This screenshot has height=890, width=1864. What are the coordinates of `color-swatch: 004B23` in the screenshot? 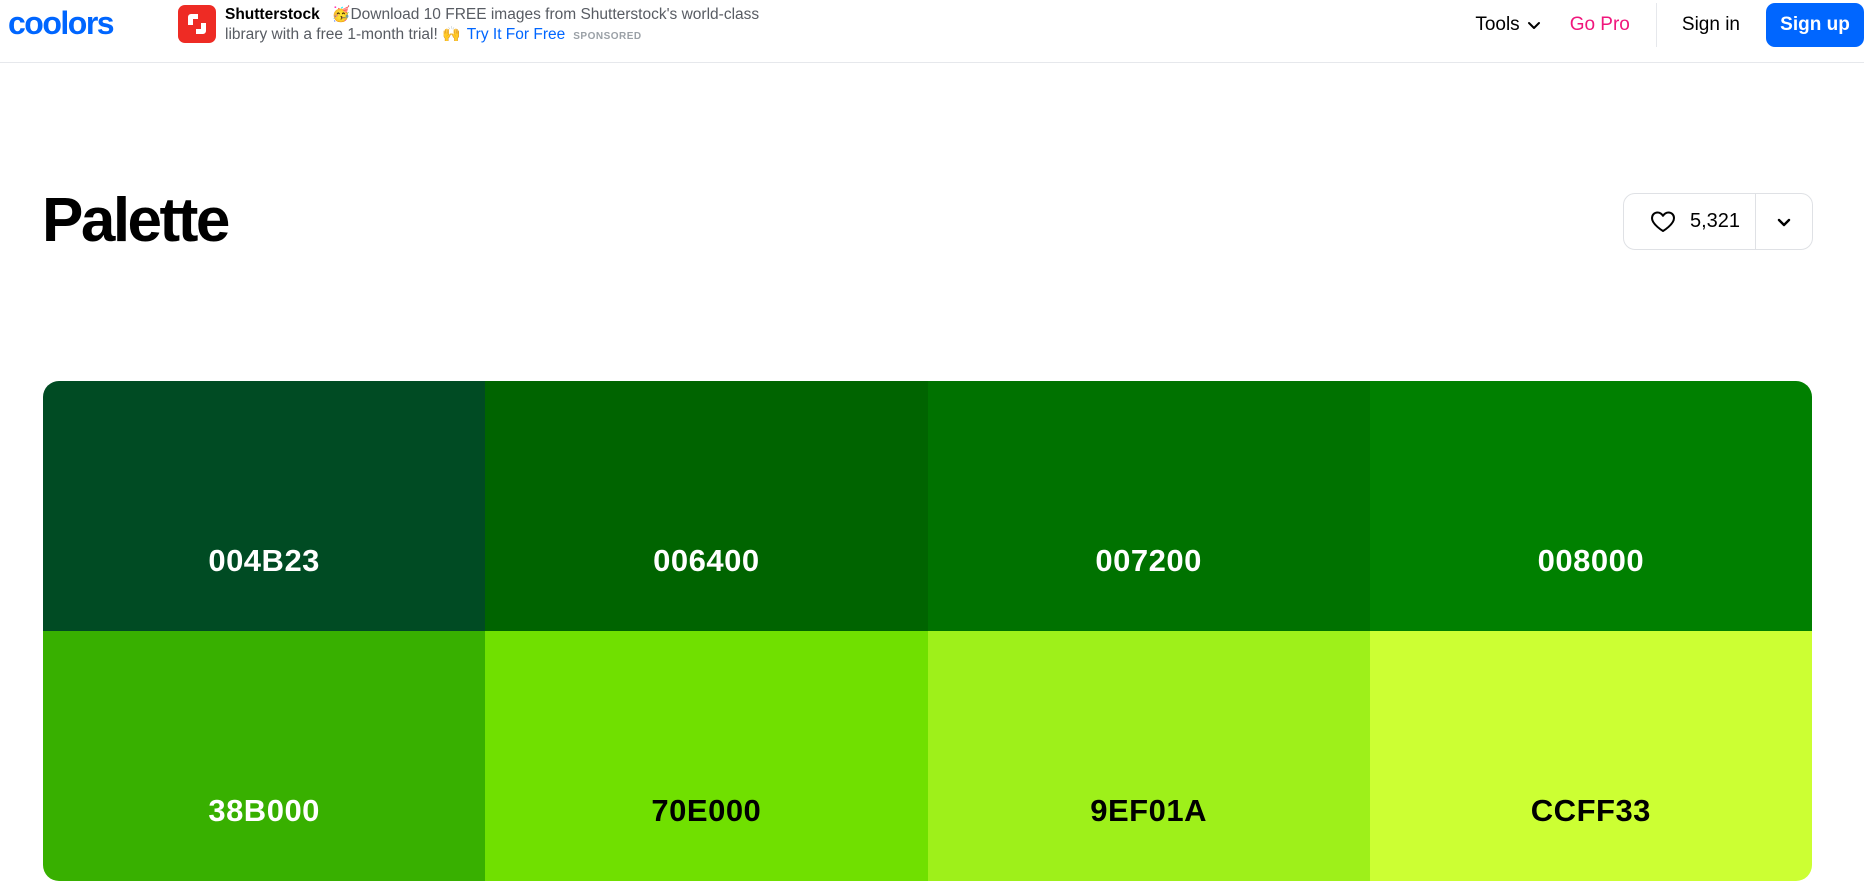 It's located at (264, 506).